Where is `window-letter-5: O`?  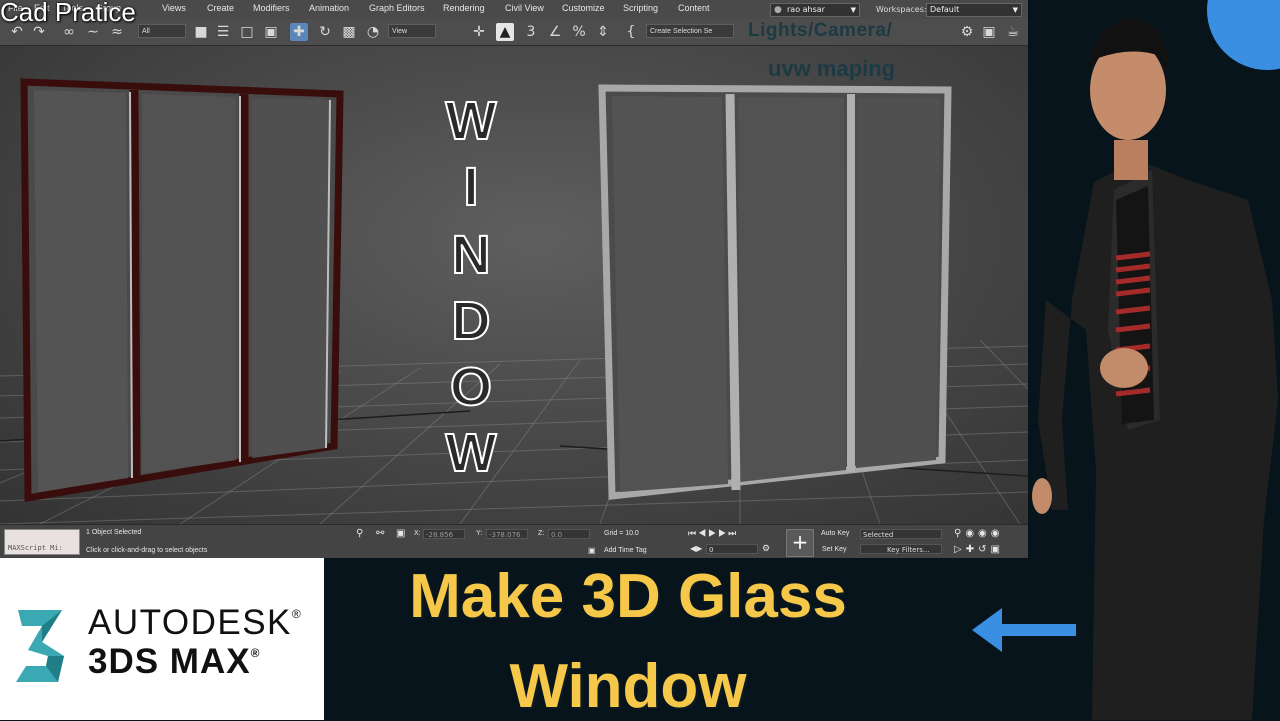
window-letter-5: O is located at coordinates (471, 387).